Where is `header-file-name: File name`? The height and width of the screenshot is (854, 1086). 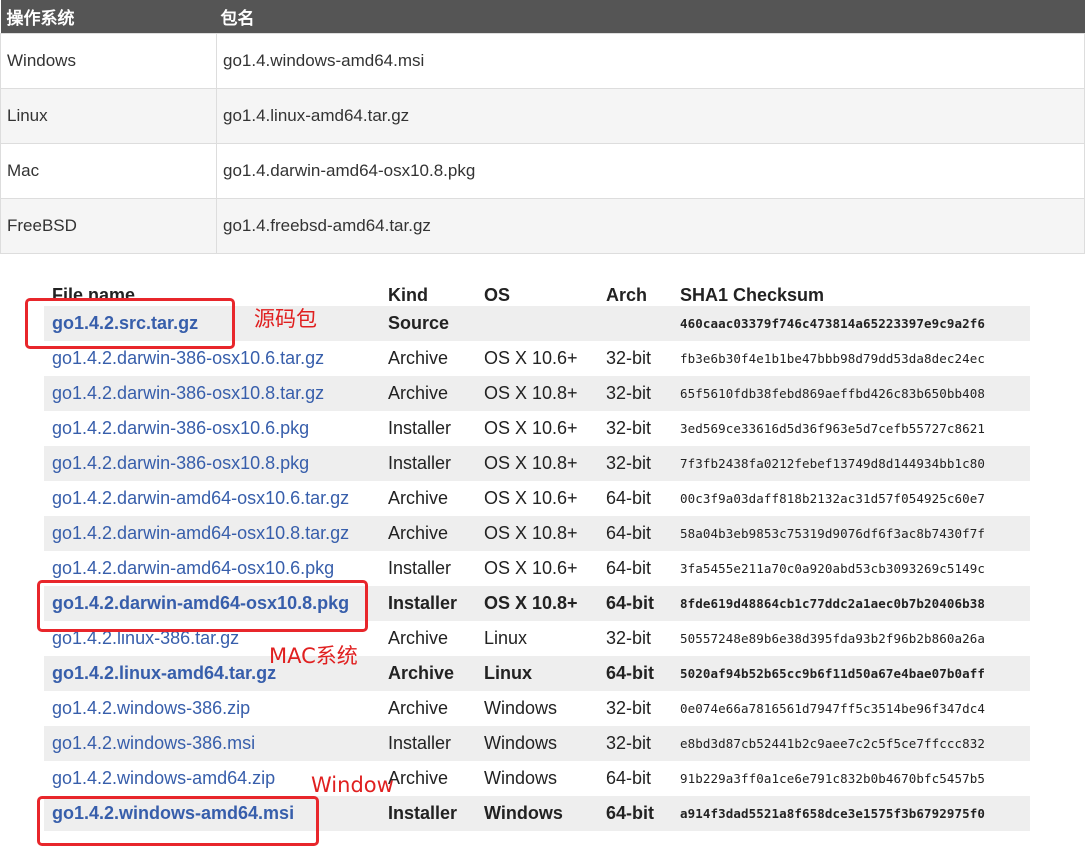 header-file-name: File name is located at coordinates (94, 295).